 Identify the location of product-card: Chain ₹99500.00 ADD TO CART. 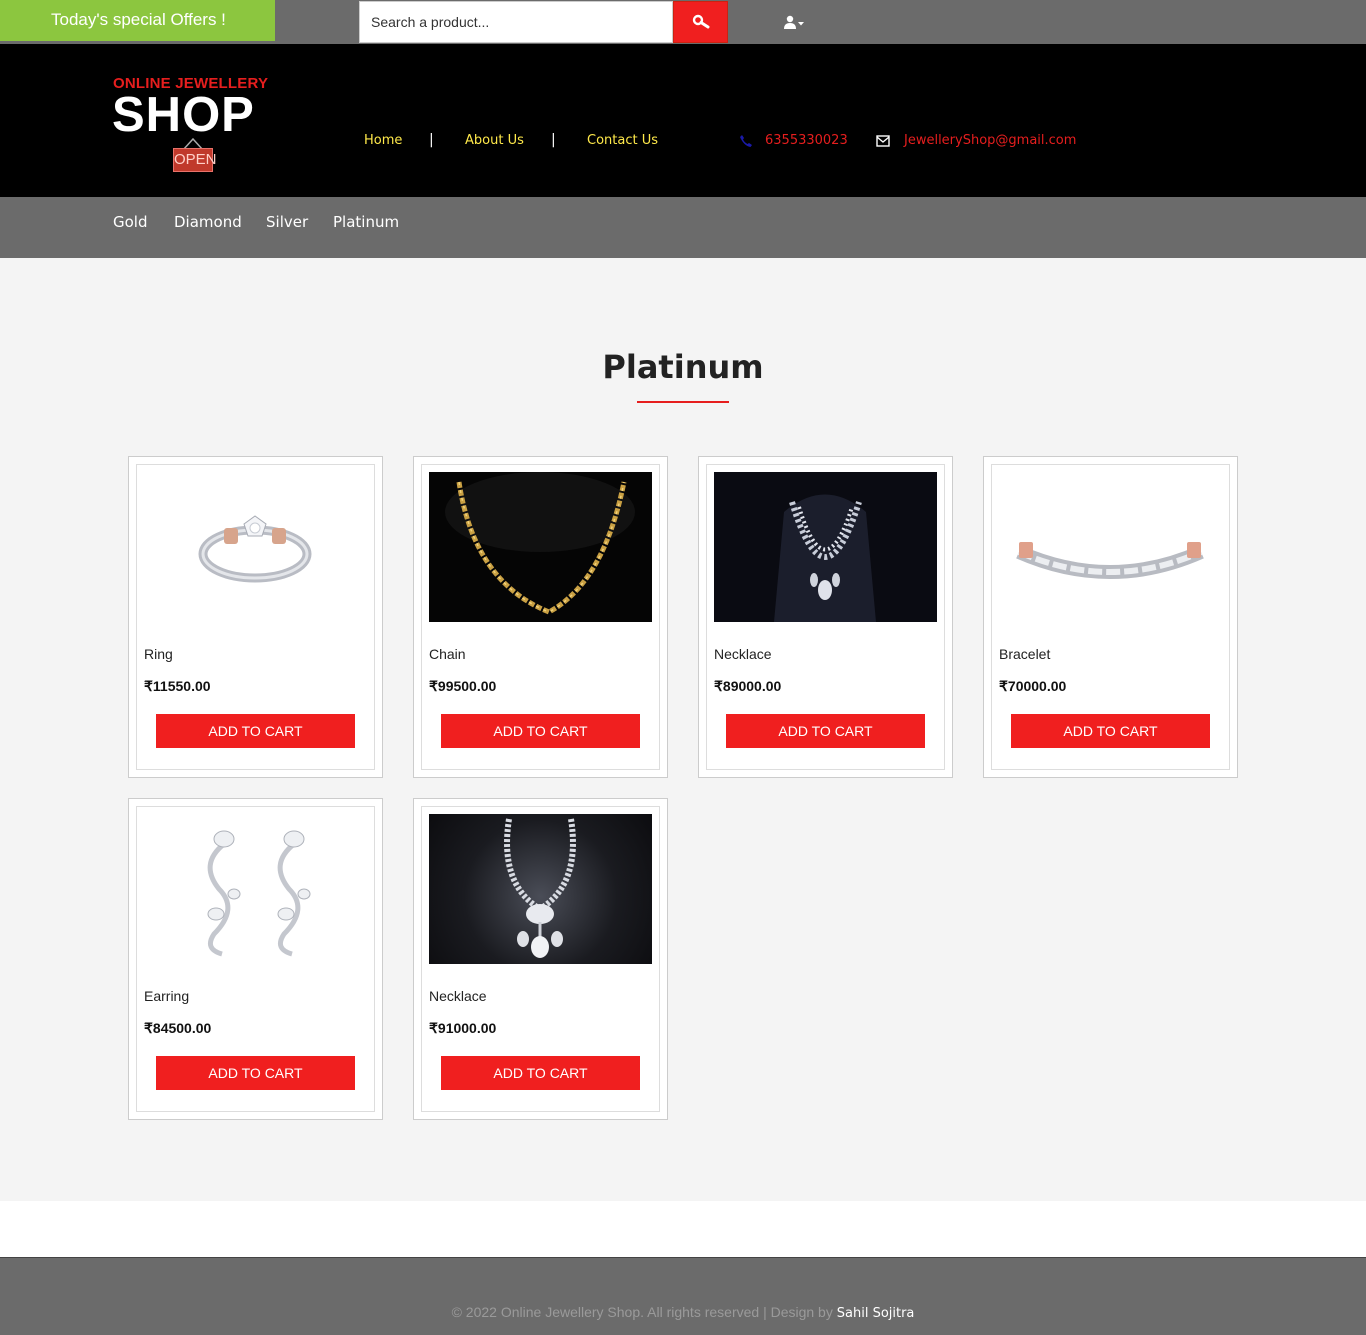
(540, 617).